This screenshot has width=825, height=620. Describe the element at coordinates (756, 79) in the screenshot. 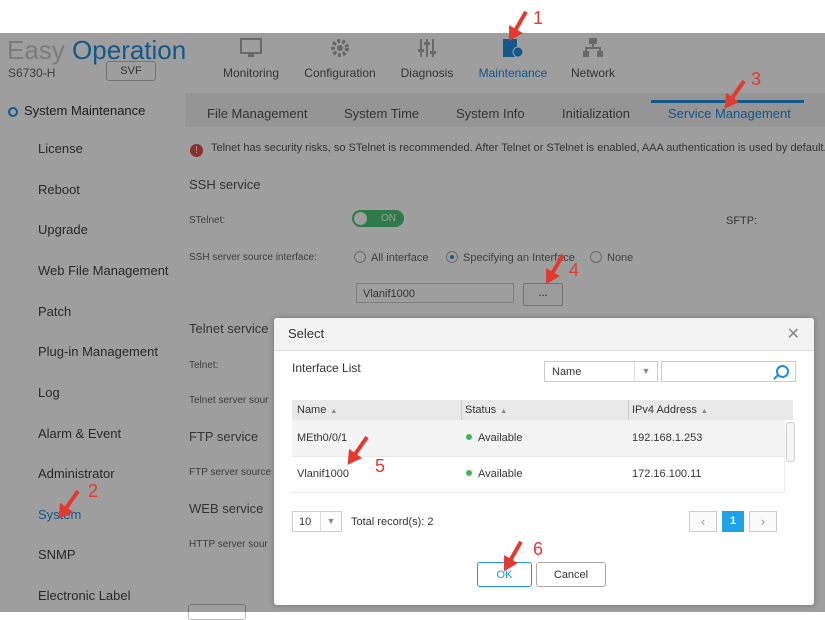

I see `annotation-number: 3` at that location.